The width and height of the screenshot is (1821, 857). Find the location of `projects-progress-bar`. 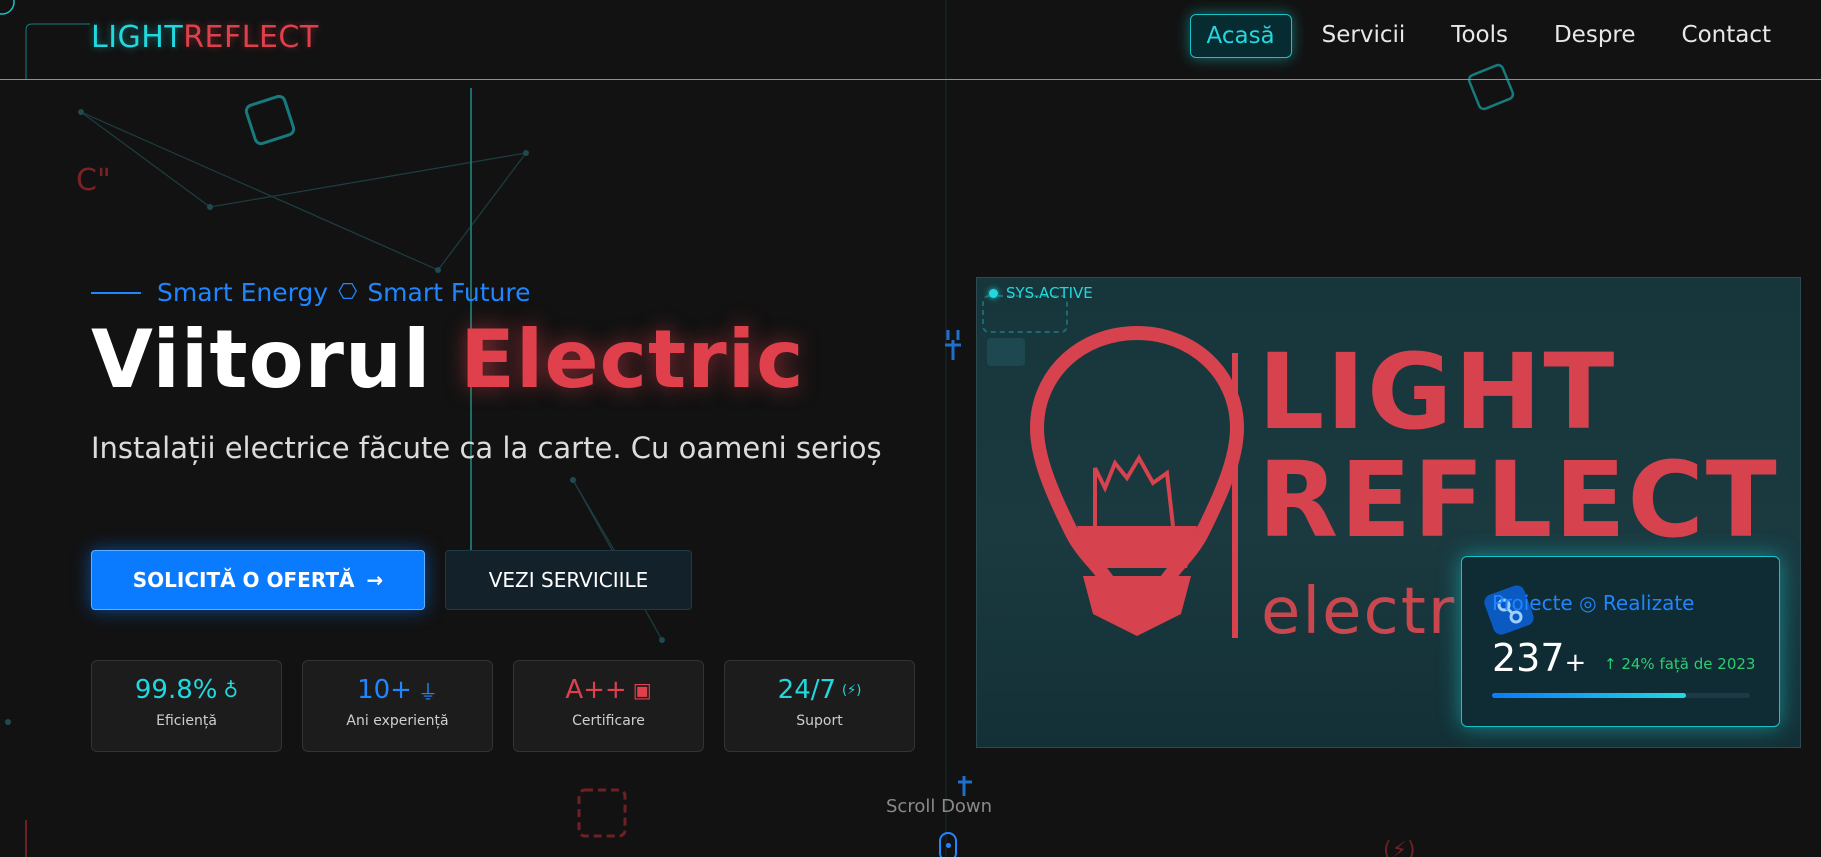

projects-progress-bar is located at coordinates (1621, 695).